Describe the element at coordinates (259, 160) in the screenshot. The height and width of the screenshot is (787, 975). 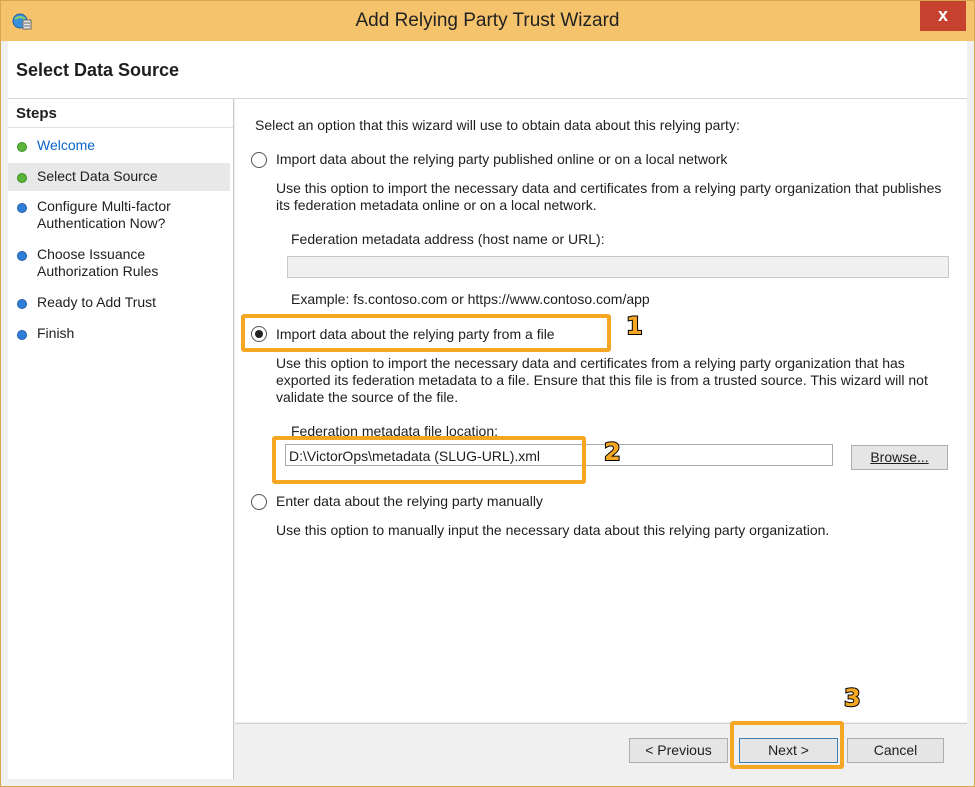
I see `radio-import-online` at that location.